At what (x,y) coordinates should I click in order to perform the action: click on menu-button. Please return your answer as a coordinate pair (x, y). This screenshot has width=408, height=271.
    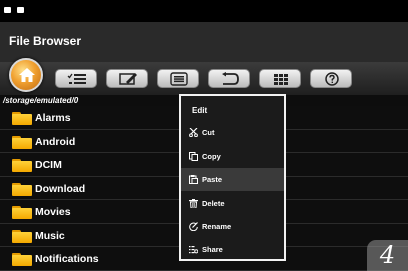
    Looking at the image, I should click on (178, 78).